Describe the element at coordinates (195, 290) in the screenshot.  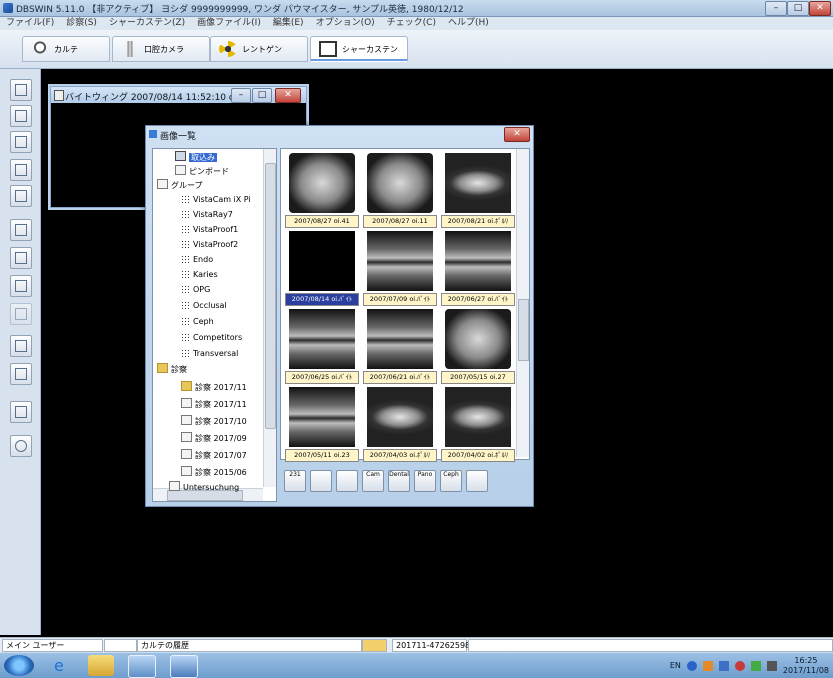
I see `tree-node-opg: OPG` at that location.